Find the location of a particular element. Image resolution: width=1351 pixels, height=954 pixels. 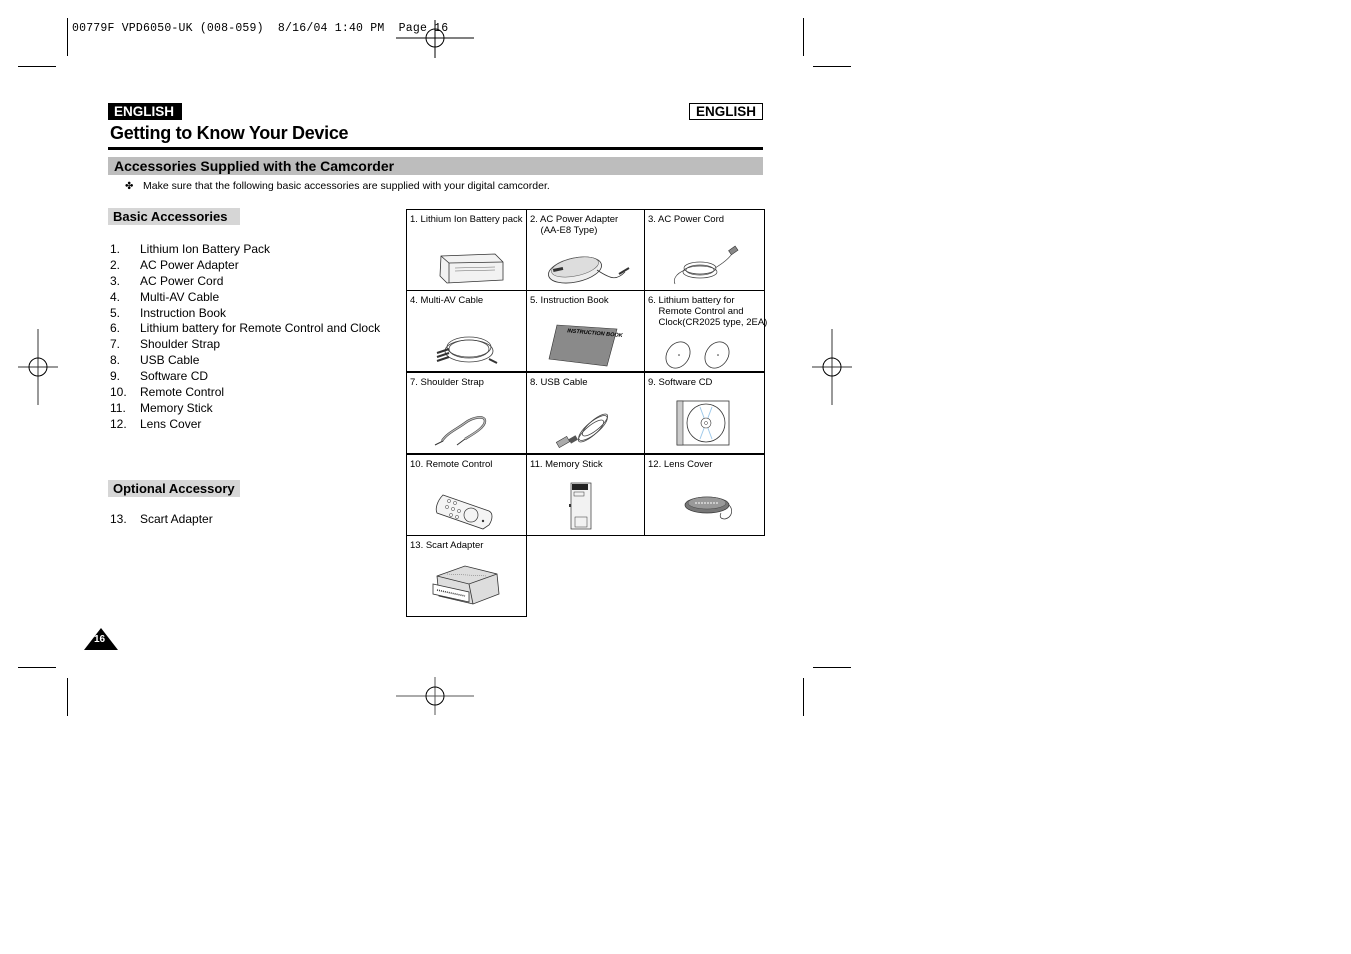

title-divider is located at coordinates (435, 148).